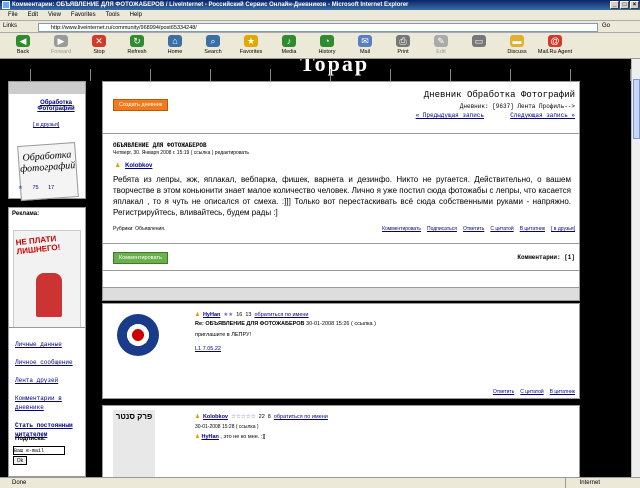 The width and height of the screenshot is (640, 488). I want to click on post-author-link: Kolobkov, so click(138, 166).